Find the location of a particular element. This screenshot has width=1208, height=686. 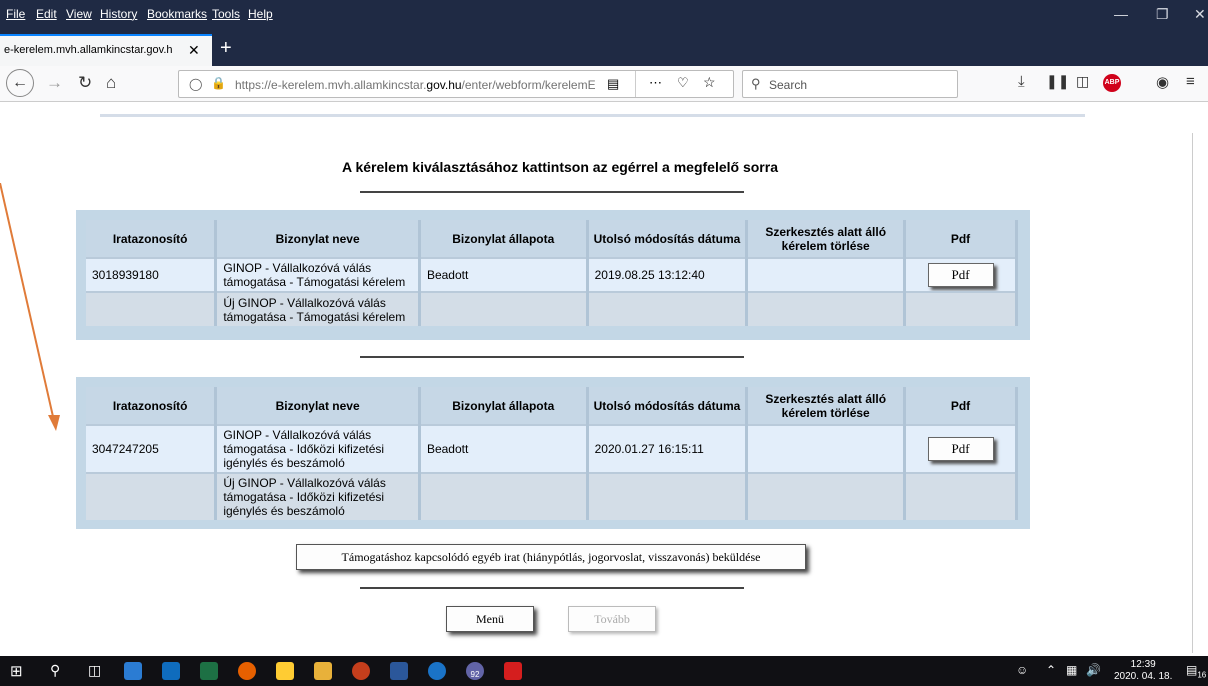

notification-icon: ▤16 is located at coordinates (1196, 671).